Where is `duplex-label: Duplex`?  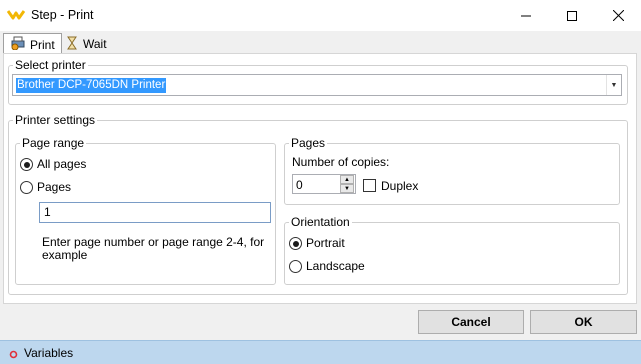 duplex-label: Duplex is located at coordinates (399, 186).